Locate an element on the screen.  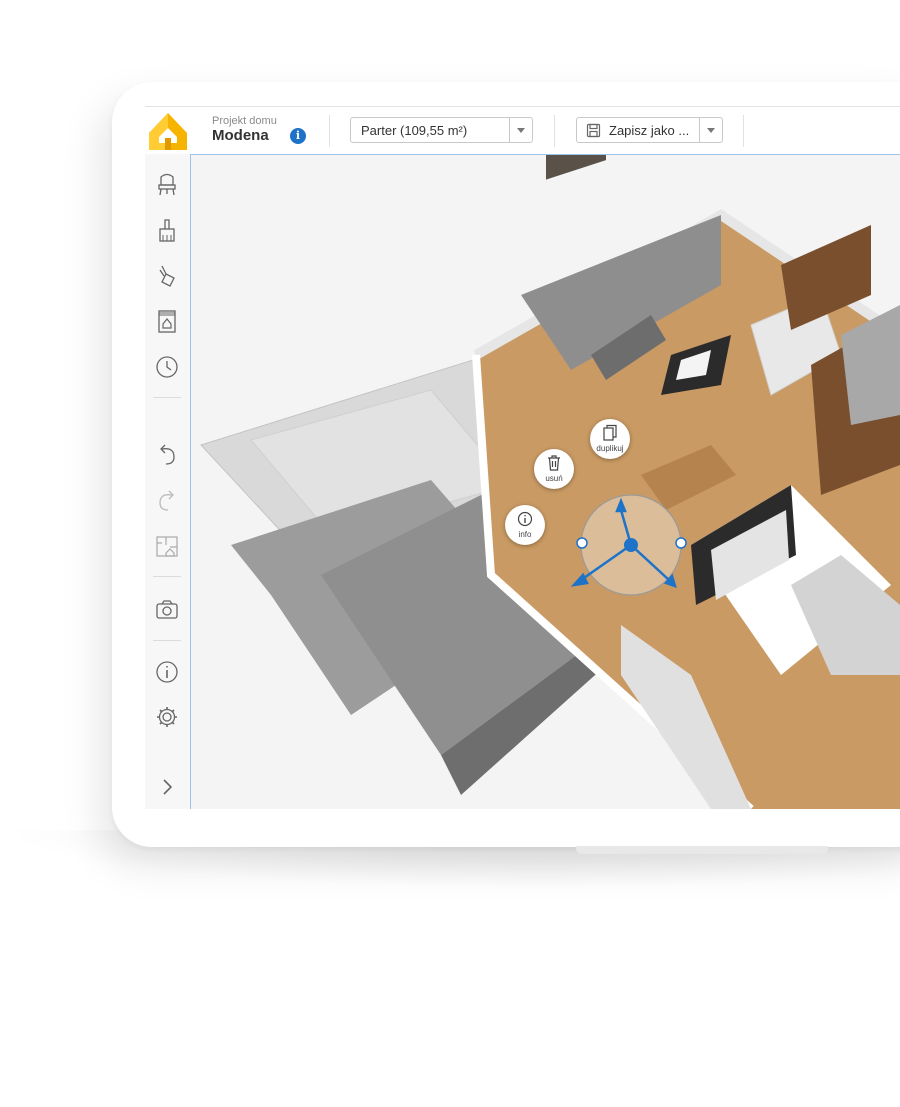
duplicate-button: duplikuj is located at coordinates (610, 439).